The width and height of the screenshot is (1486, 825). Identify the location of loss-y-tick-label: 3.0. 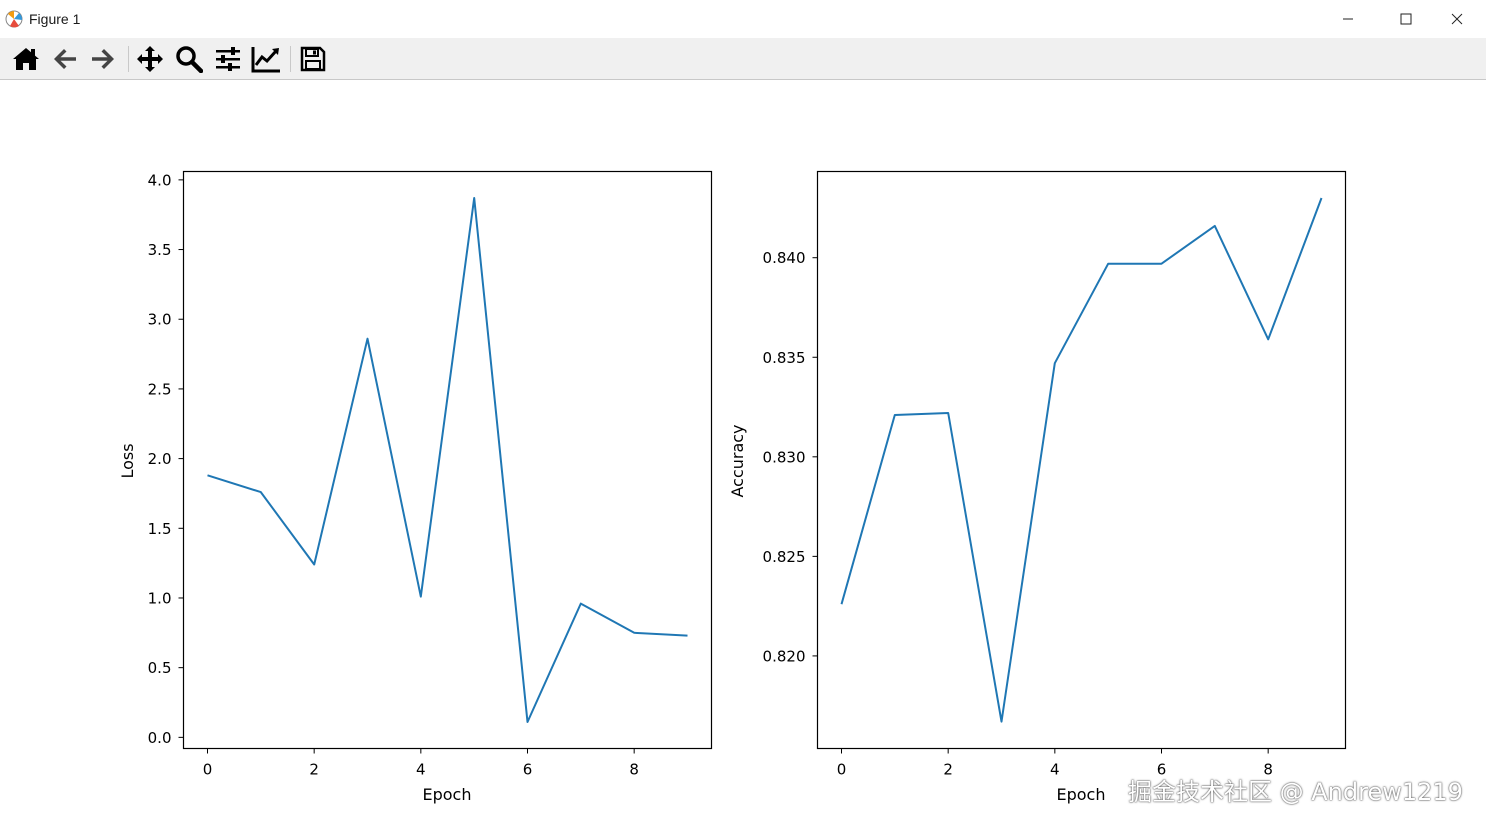
(160, 320).